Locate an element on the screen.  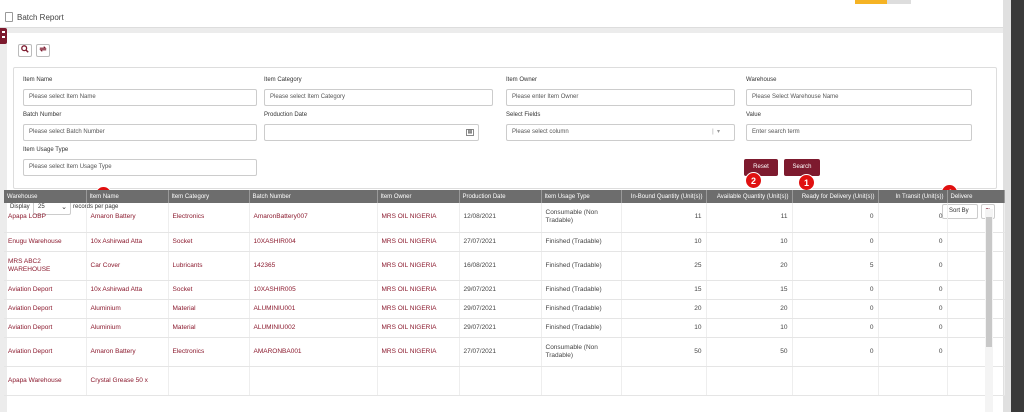
search-button: Search is located at coordinates (802, 167).